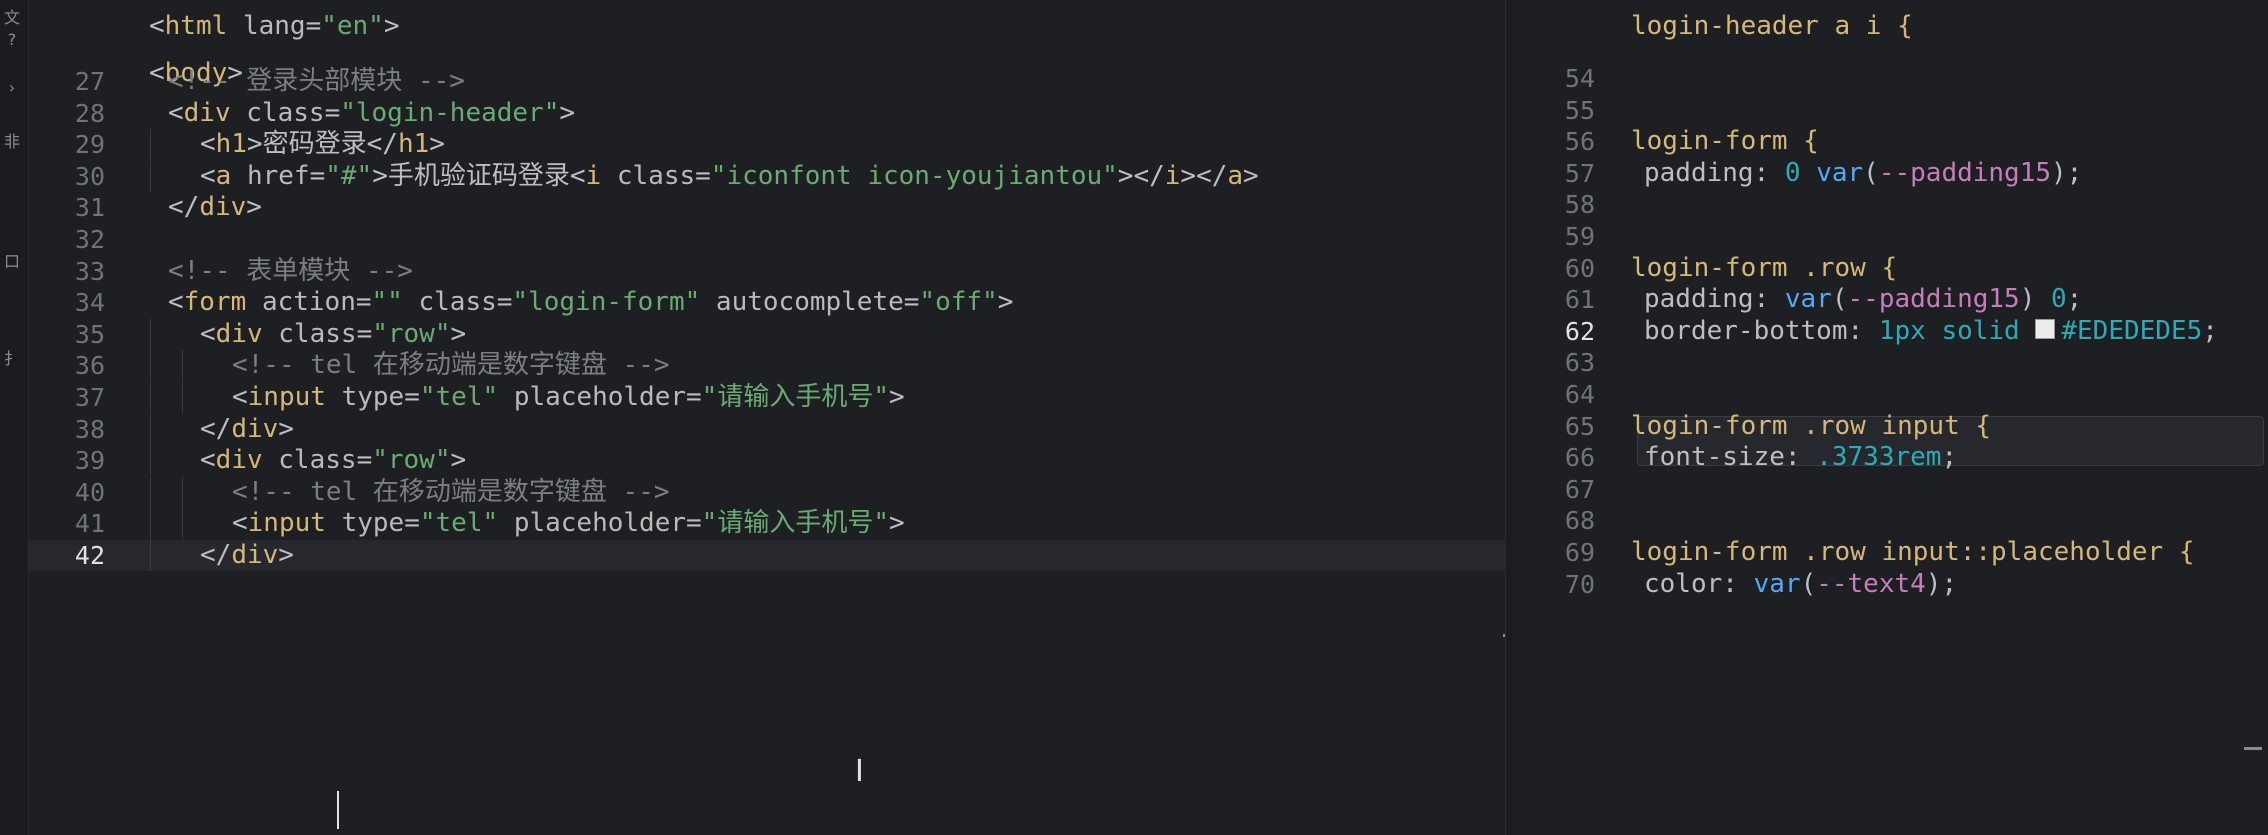  Describe the element at coordinates (1725, 141) in the screenshot. I see `line-code: login-form {` at that location.